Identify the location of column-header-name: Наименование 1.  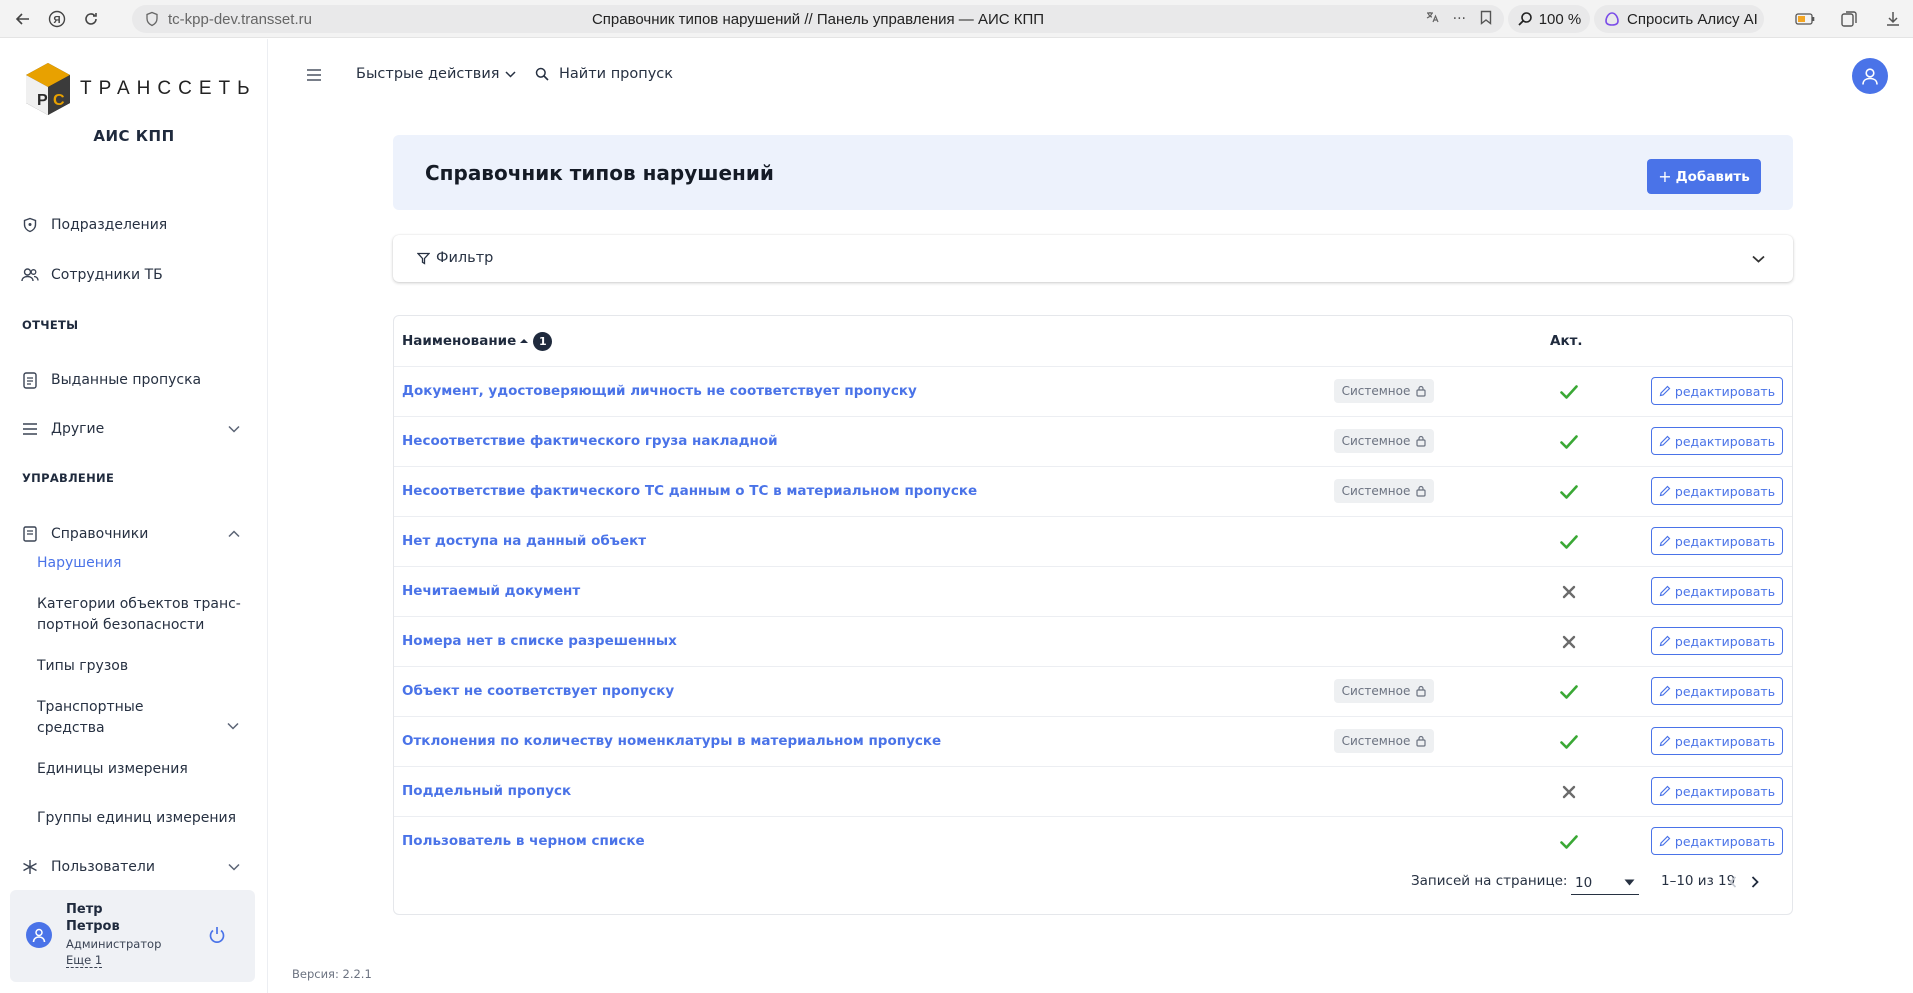
(477, 341).